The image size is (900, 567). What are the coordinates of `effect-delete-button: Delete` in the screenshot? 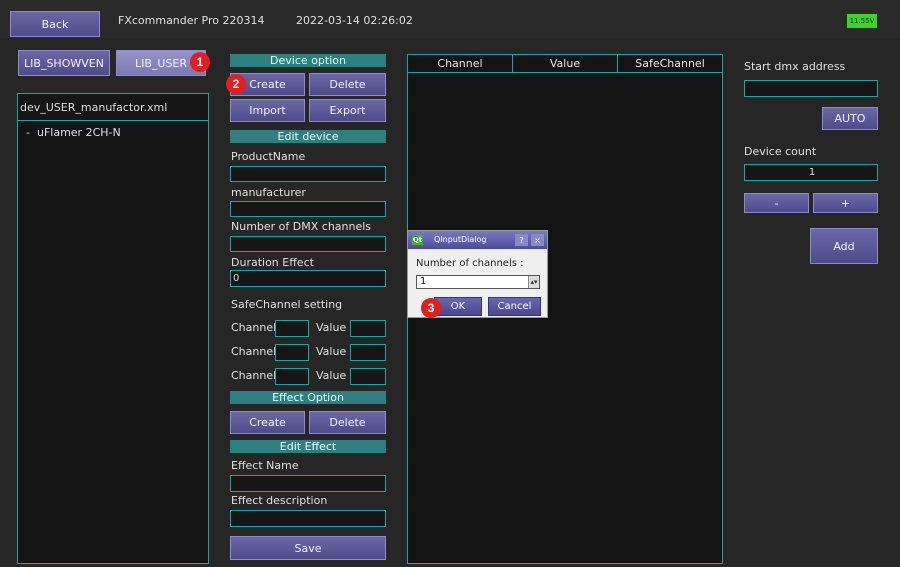 It's located at (347, 422).